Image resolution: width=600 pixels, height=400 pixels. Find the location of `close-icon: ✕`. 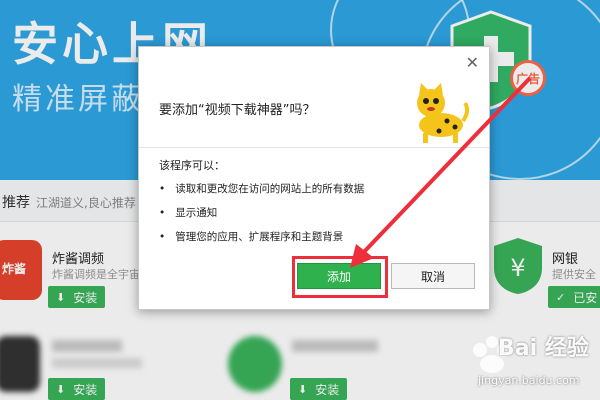

close-icon: ✕ is located at coordinates (472, 62).